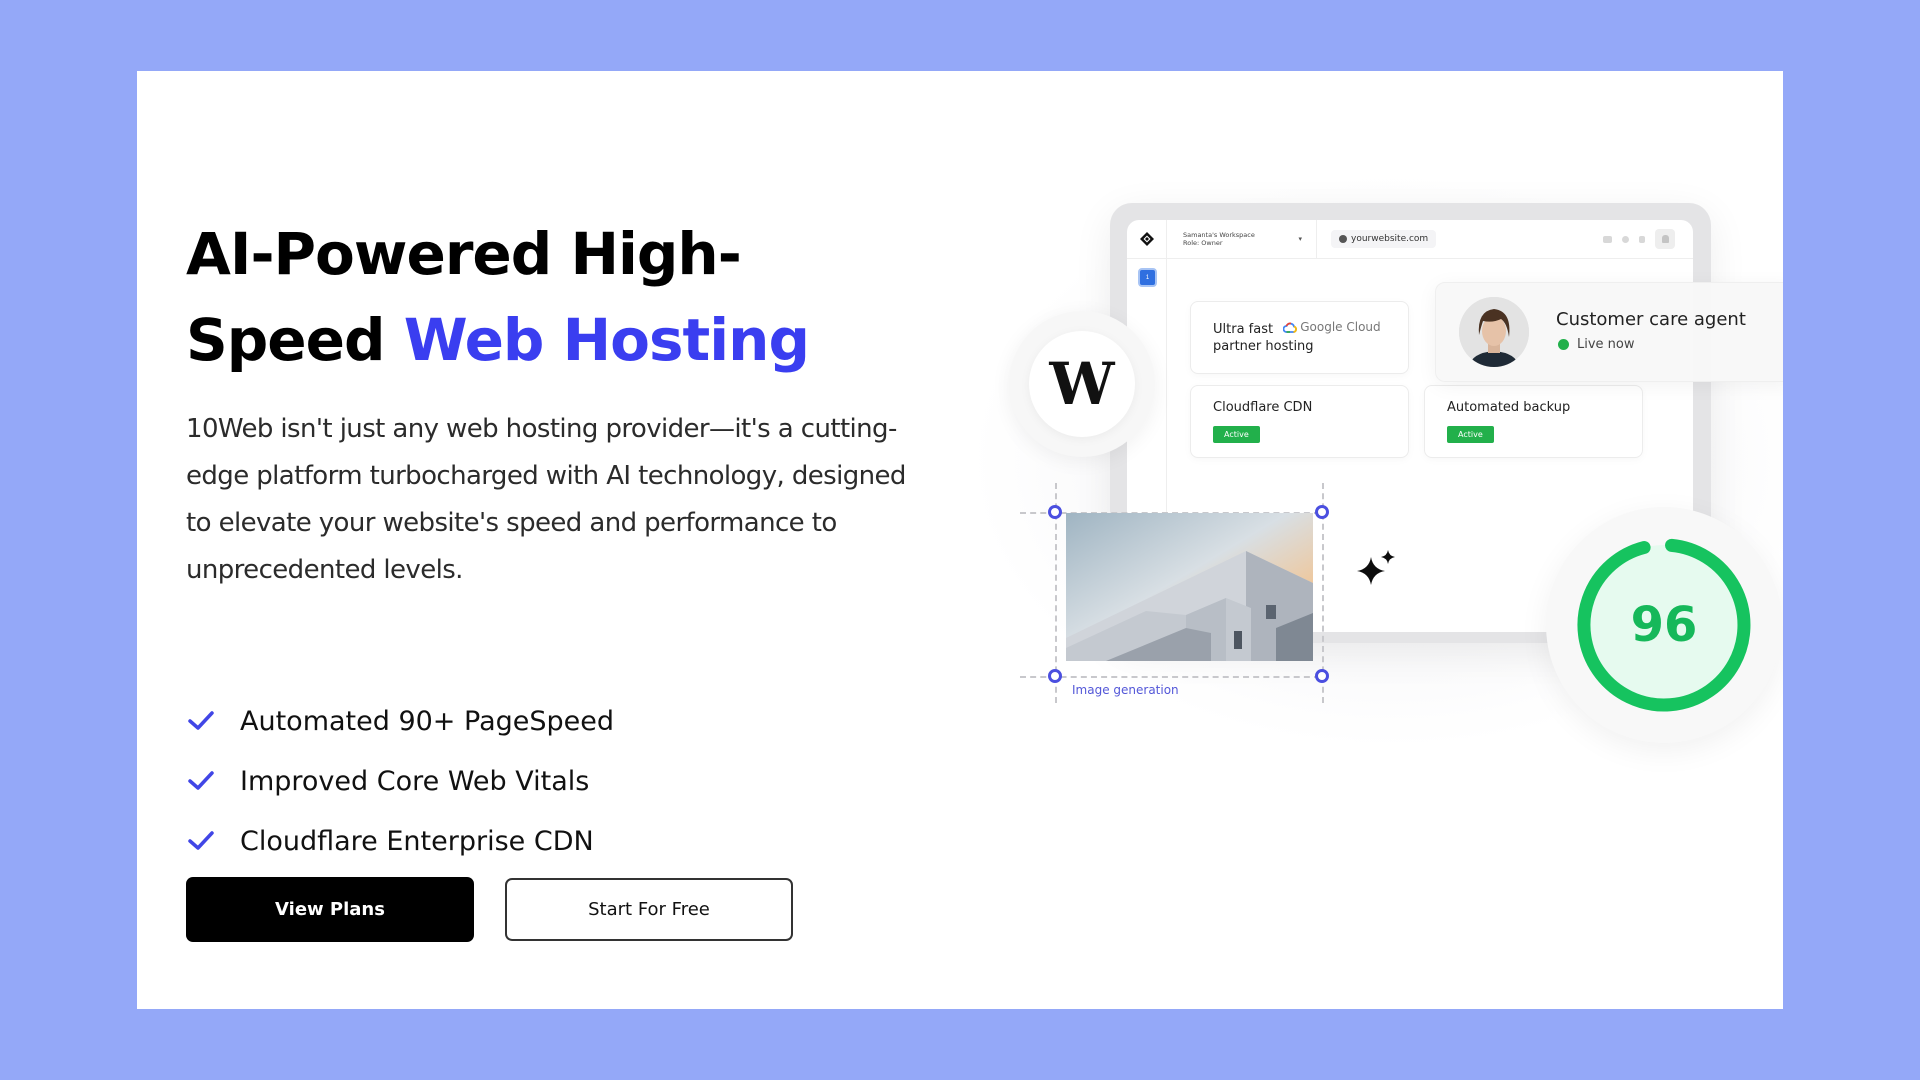 The width and height of the screenshot is (1920, 1080). What do you see at coordinates (1299, 337) in the screenshot?
I see `google-cloud-card: Ultra fast Google Cloud partner hosting` at bounding box center [1299, 337].